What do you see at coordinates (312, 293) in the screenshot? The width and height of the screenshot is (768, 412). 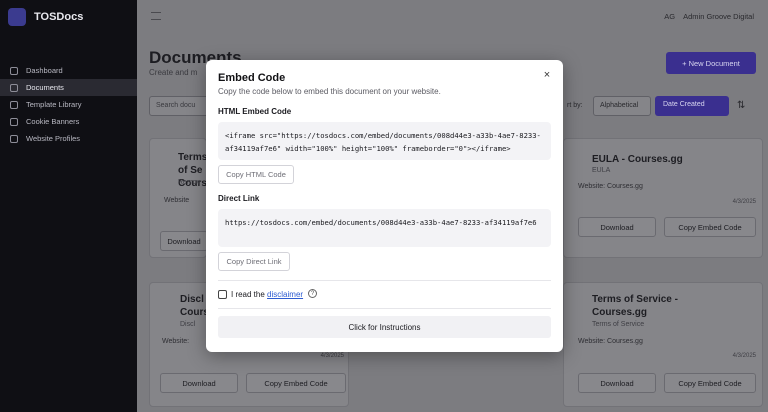 I see `help-icon: ?` at bounding box center [312, 293].